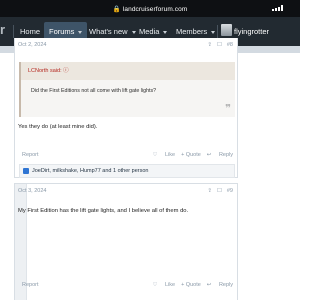  What do you see at coordinates (66, 71) in the screenshot?
I see `arrow-up-circle-icon: ⓘ` at bounding box center [66, 71].